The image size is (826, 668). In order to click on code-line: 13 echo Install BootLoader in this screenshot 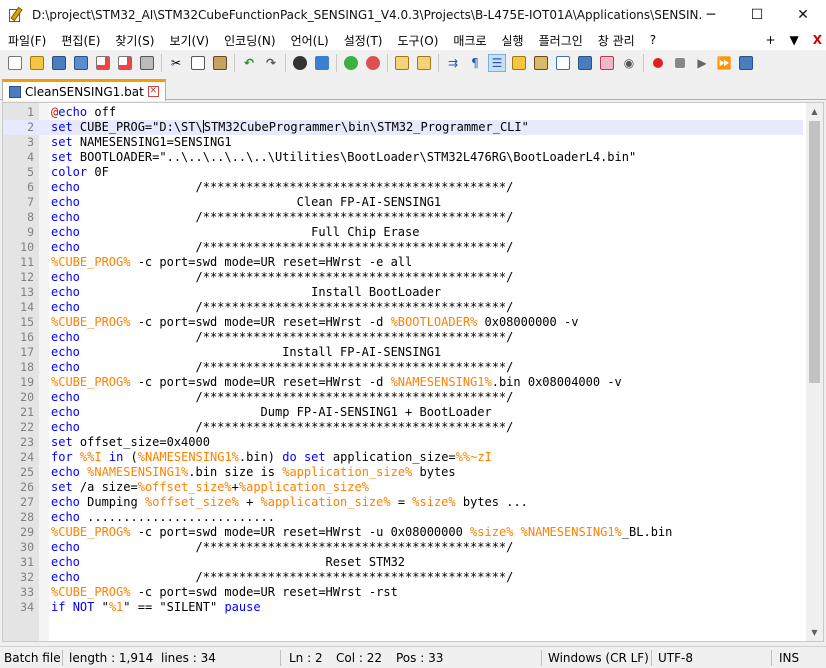, I will do `click(403, 292)`.